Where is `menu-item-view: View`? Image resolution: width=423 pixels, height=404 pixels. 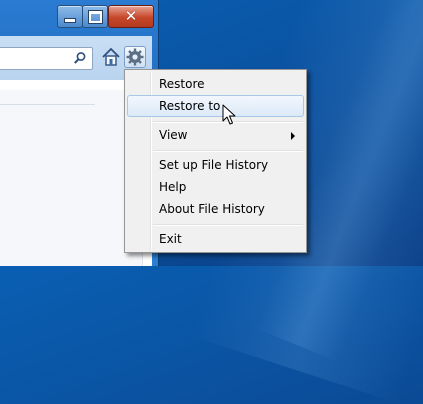 menu-item-view: View is located at coordinates (215, 135).